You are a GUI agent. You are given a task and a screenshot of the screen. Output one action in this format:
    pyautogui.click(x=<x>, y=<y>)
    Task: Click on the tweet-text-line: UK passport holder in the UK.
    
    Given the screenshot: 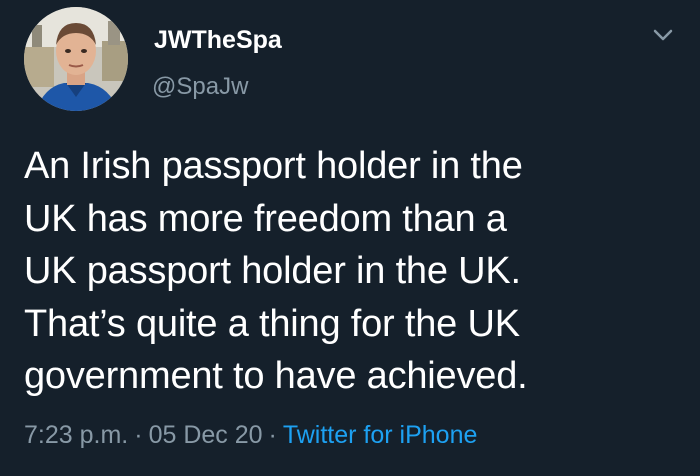 What is the action you would take?
    pyautogui.click(x=272, y=271)
    